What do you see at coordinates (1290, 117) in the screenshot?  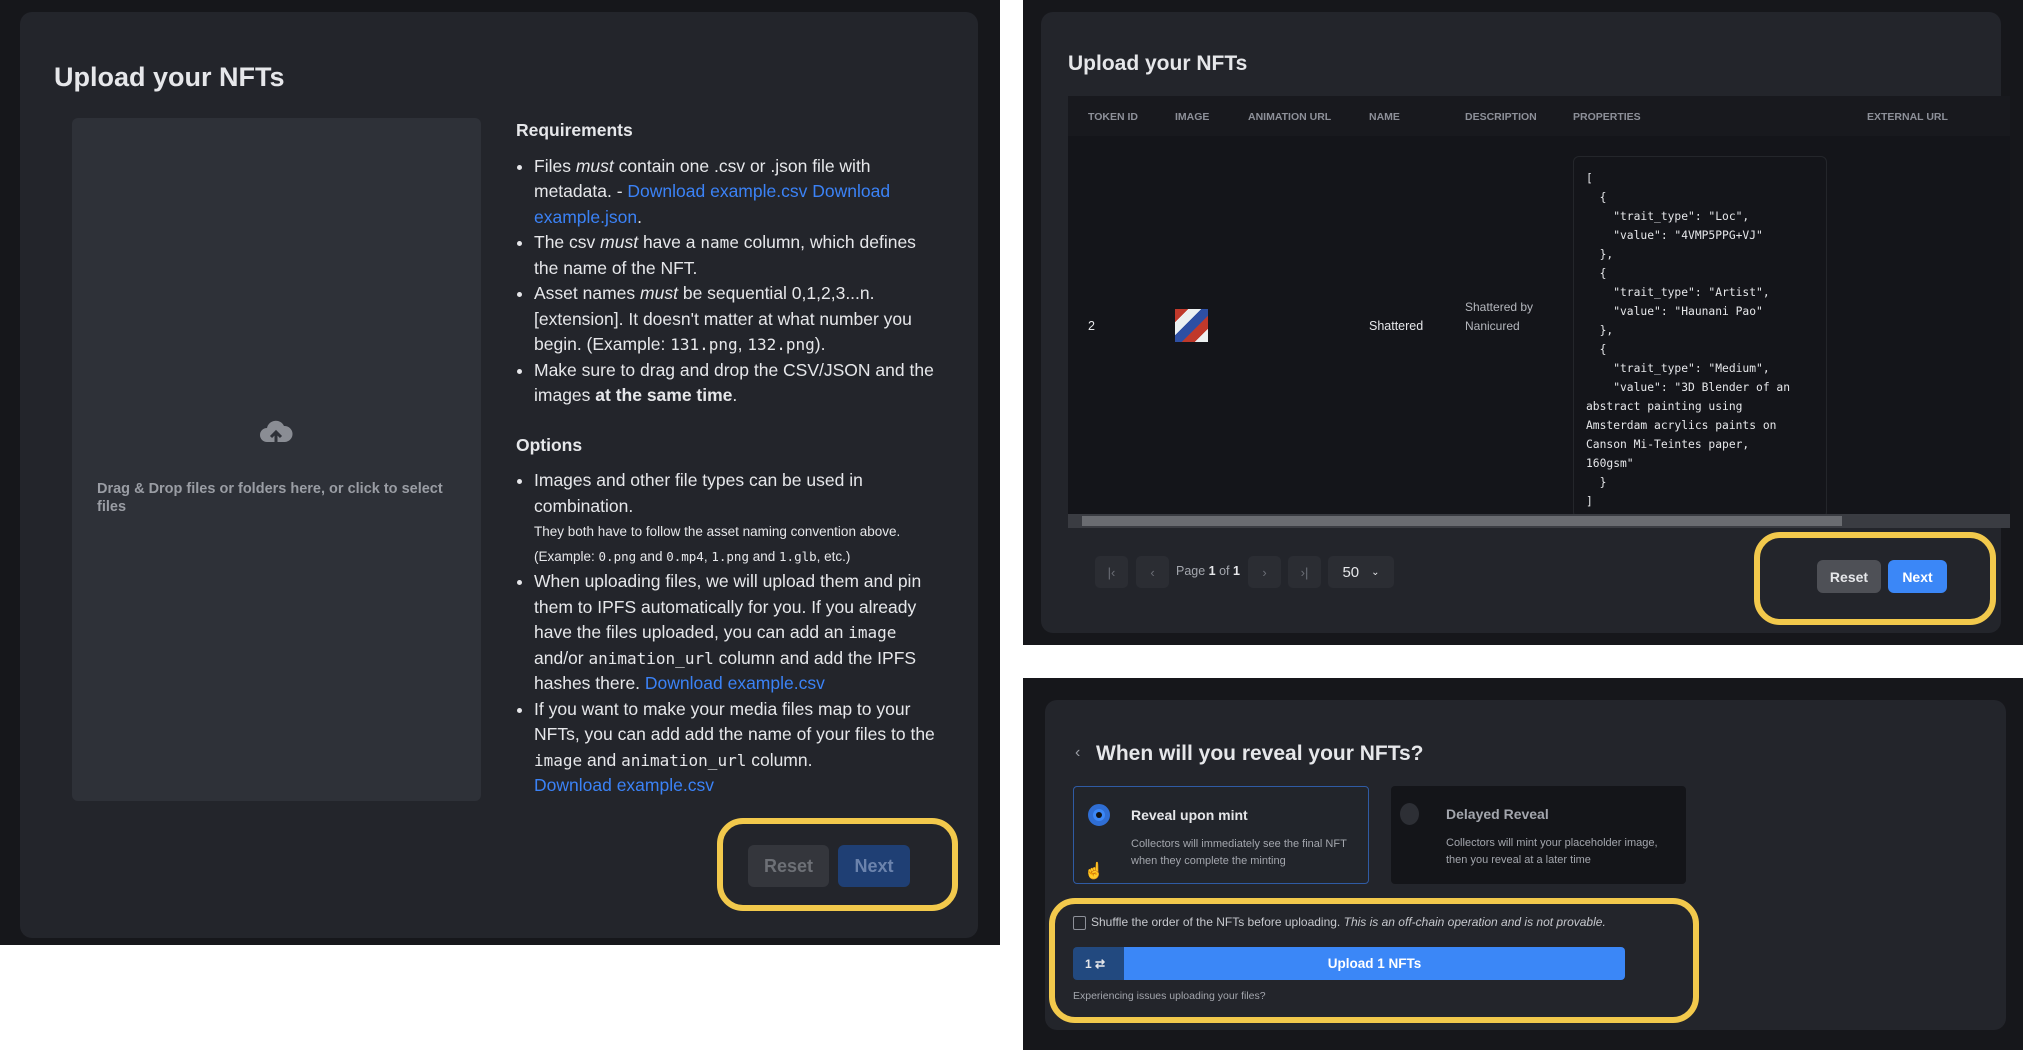 I see `column-header: Animation URL` at bounding box center [1290, 117].